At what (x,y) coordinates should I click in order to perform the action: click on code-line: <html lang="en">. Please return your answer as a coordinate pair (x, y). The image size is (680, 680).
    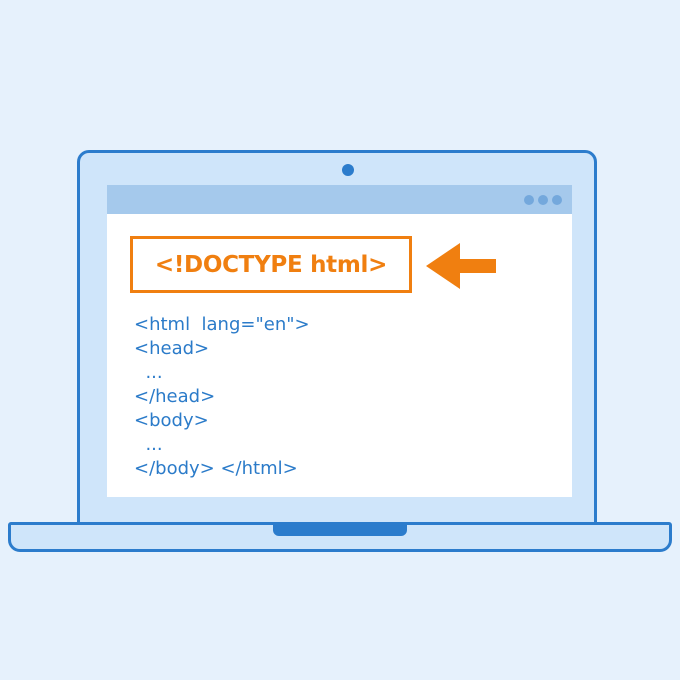
    Looking at the image, I should click on (222, 324).